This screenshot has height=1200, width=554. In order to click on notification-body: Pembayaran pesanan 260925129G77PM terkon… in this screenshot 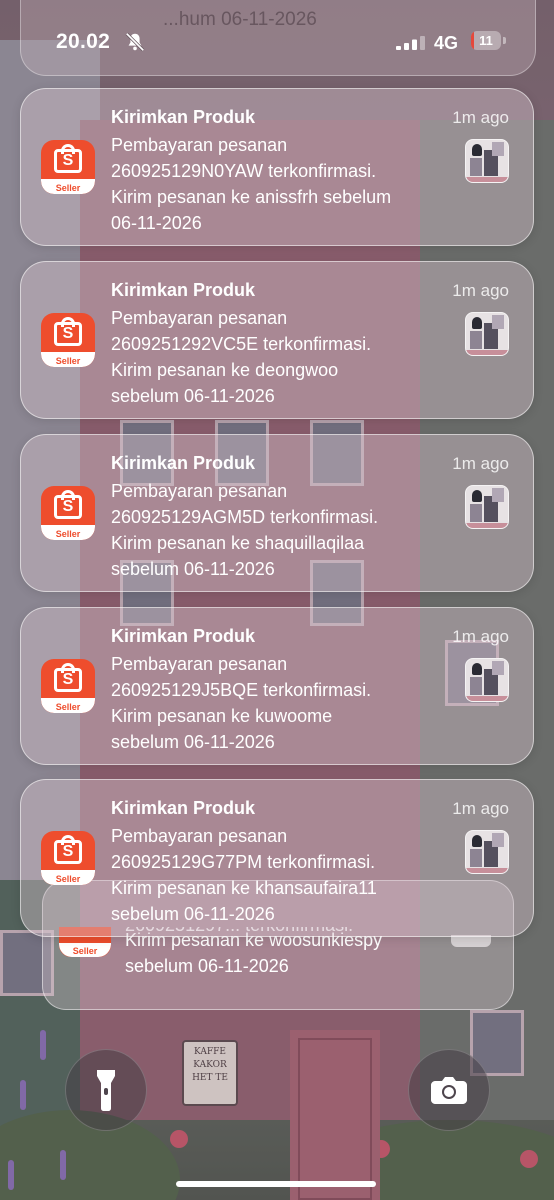, I will do `click(283, 875)`.